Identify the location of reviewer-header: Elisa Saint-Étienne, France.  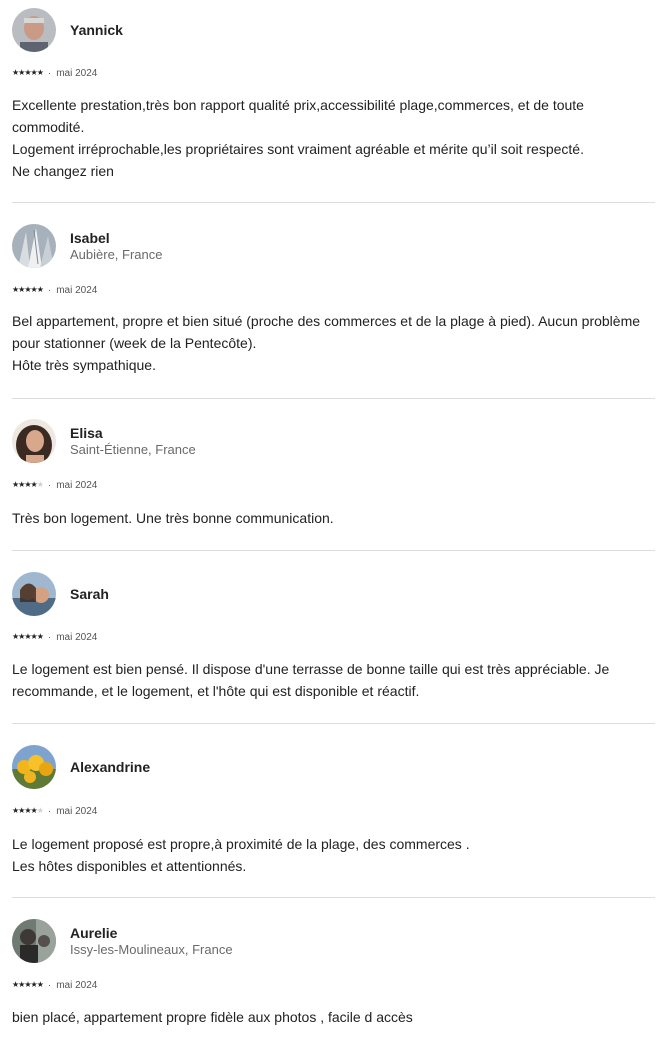
(104, 441).